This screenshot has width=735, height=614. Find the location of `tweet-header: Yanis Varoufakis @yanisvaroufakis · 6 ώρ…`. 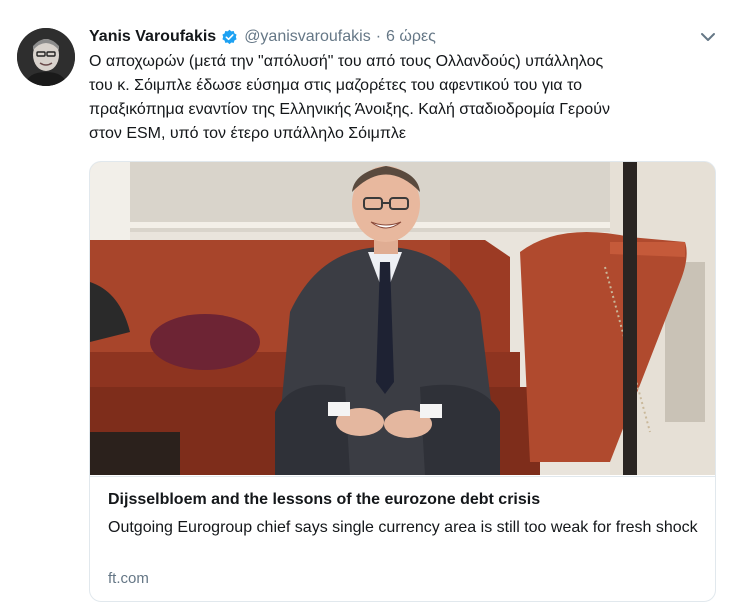

tweet-header: Yanis Varoufakis @yanisvaroufakis · 6 ώρ… is located at coordinates (392, 37).